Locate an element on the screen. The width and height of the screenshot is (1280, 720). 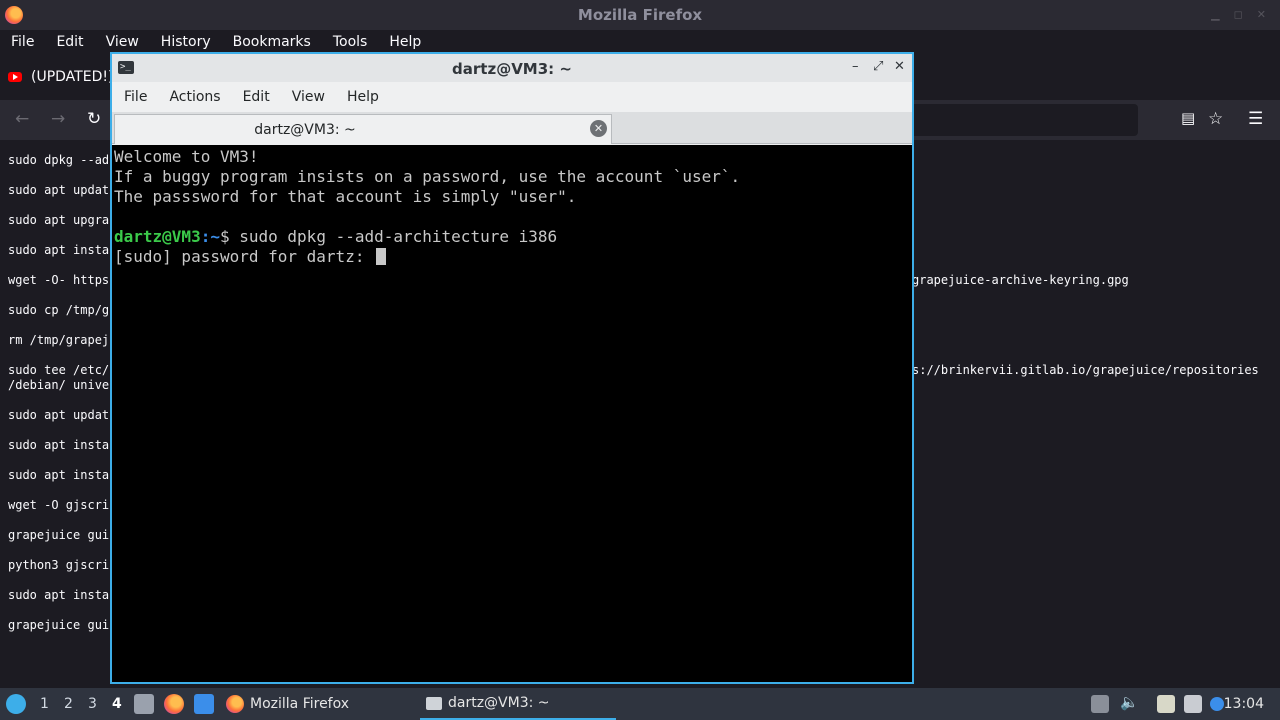
network-icon is located at coordinates (1193, 704).